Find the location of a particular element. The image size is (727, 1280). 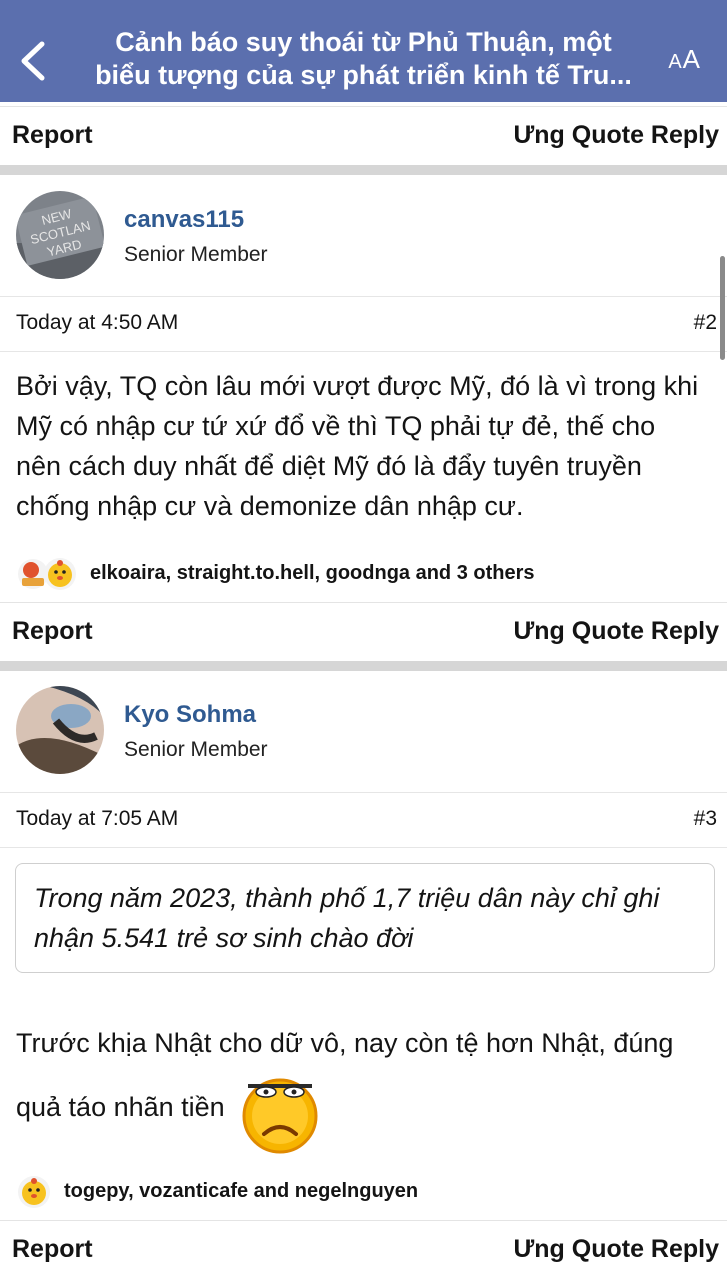

post-timestamp: Today at 4:50 AM is located at coordinates (97, 323).